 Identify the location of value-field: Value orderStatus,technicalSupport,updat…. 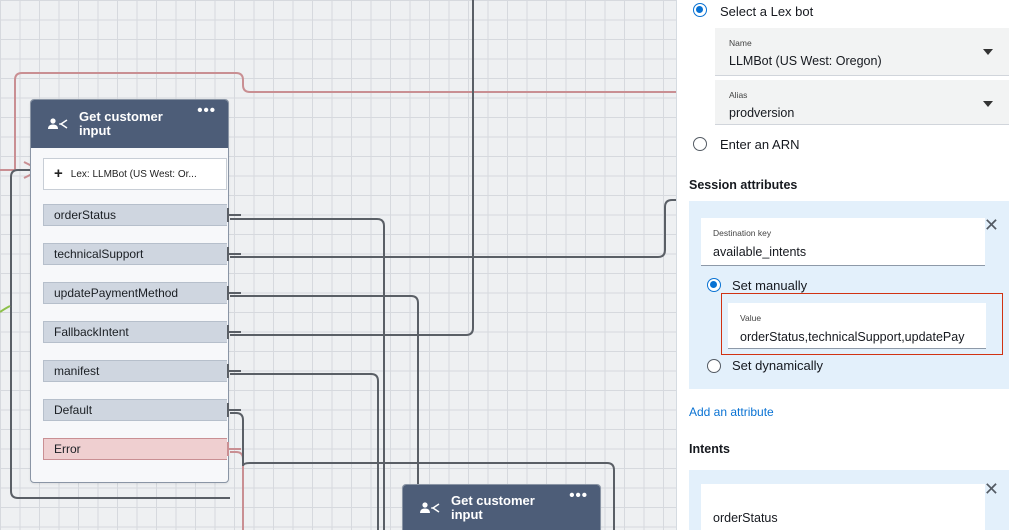
(857, 326).